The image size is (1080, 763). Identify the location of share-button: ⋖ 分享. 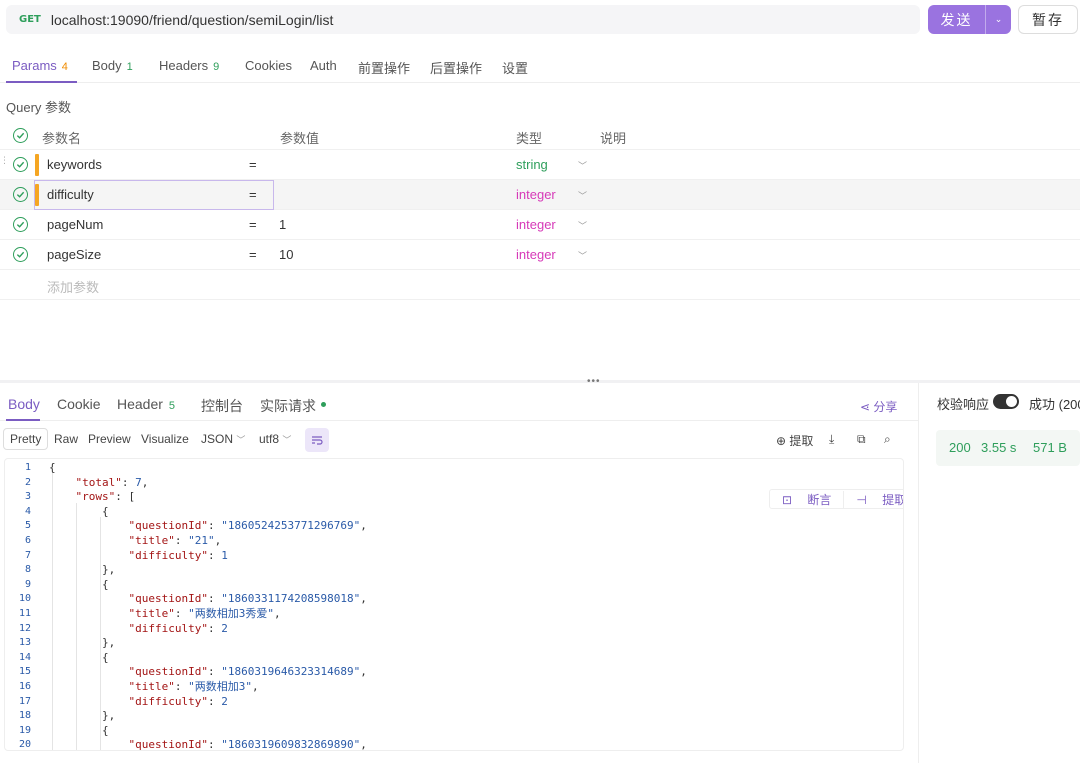
(878, 406).